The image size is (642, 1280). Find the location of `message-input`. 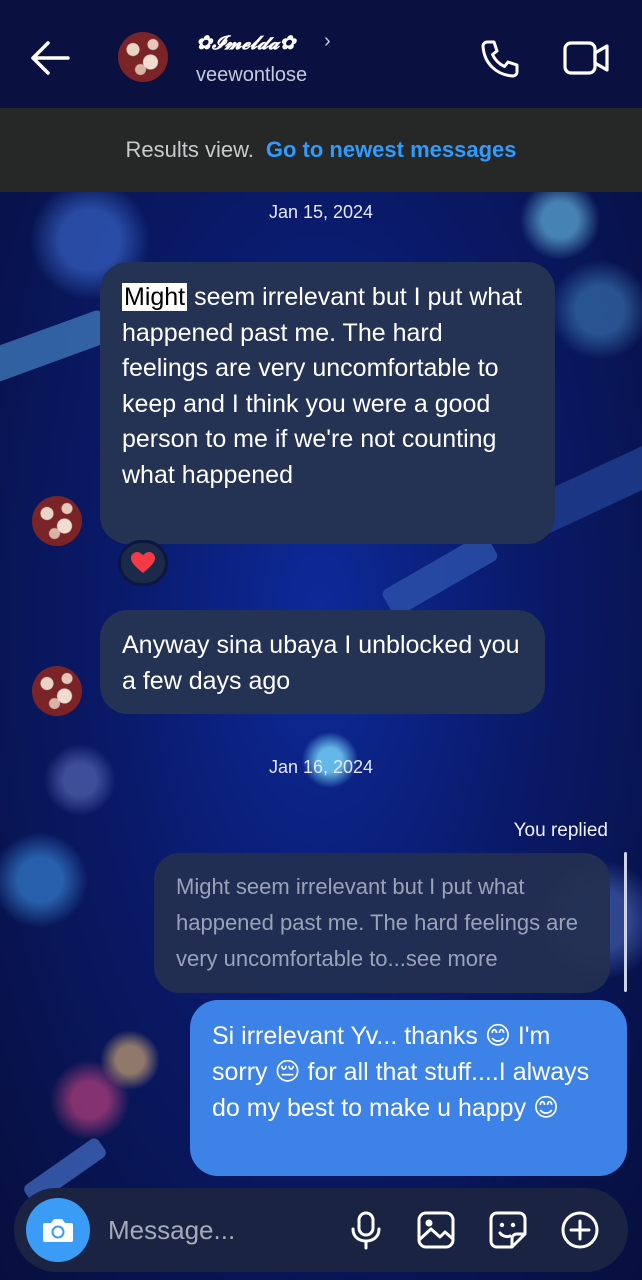

message-input is located at coordinates (218, 1230).